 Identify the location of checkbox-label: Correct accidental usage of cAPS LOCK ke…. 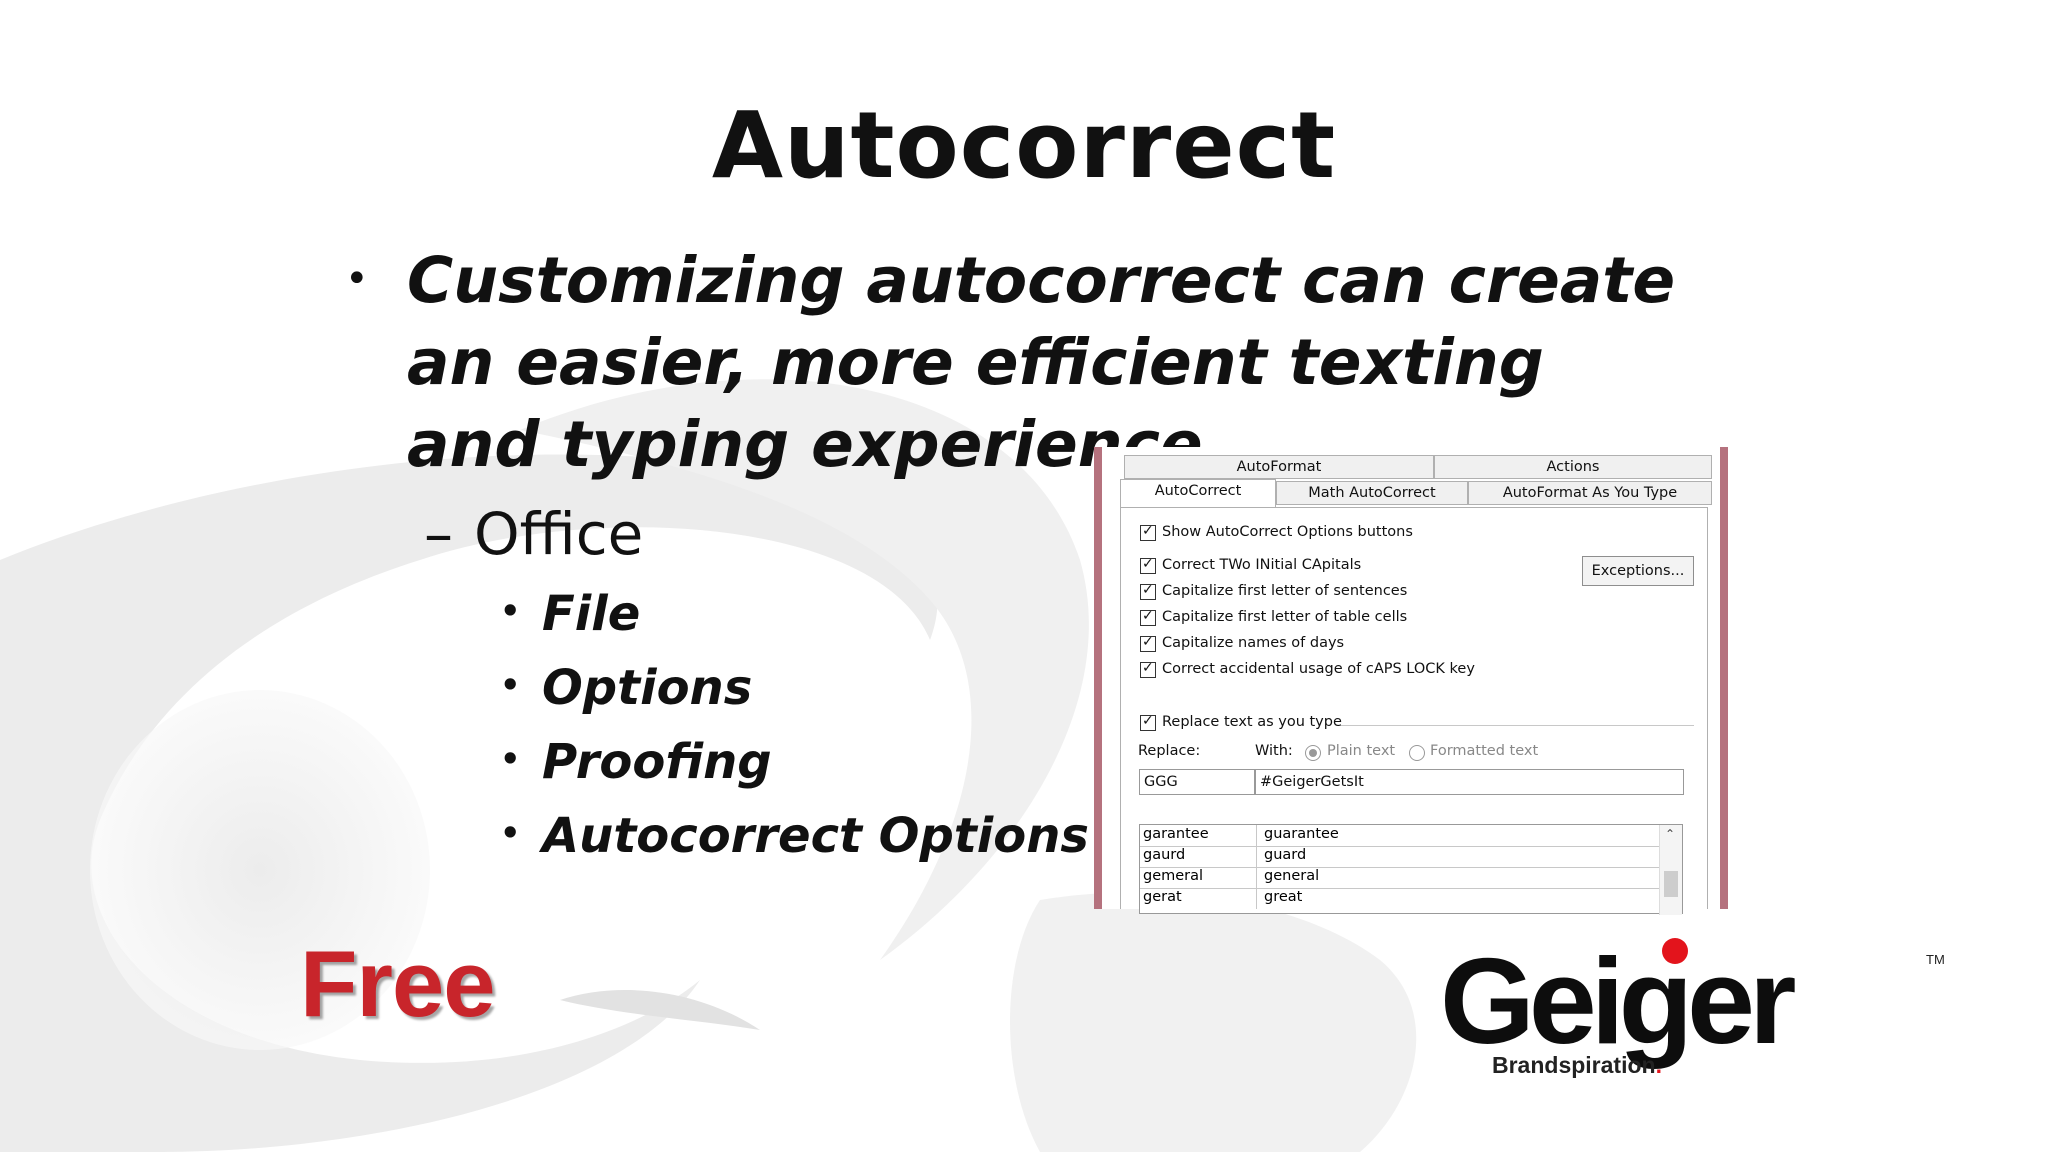
(1318, 669).